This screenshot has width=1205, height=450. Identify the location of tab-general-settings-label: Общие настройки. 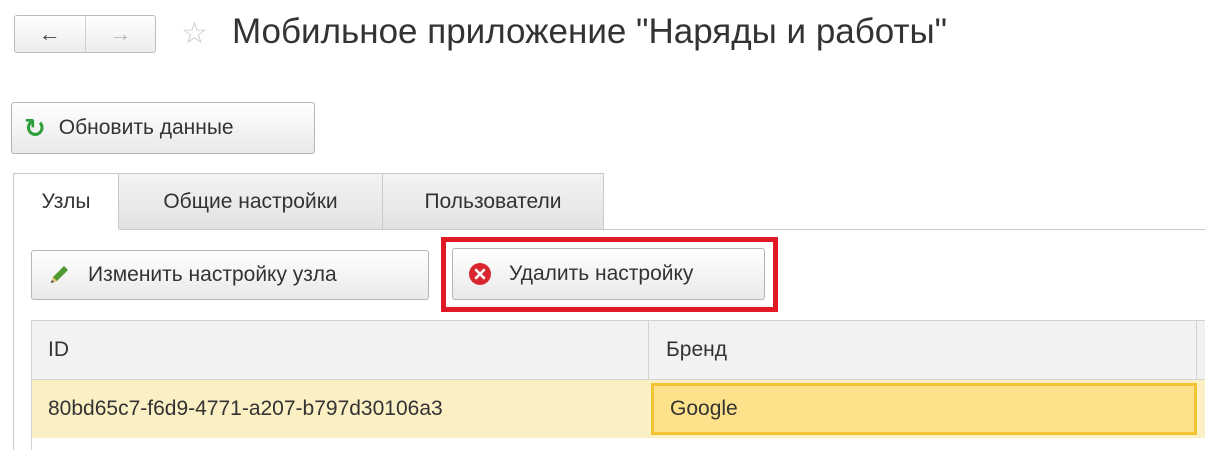
(250, 201).